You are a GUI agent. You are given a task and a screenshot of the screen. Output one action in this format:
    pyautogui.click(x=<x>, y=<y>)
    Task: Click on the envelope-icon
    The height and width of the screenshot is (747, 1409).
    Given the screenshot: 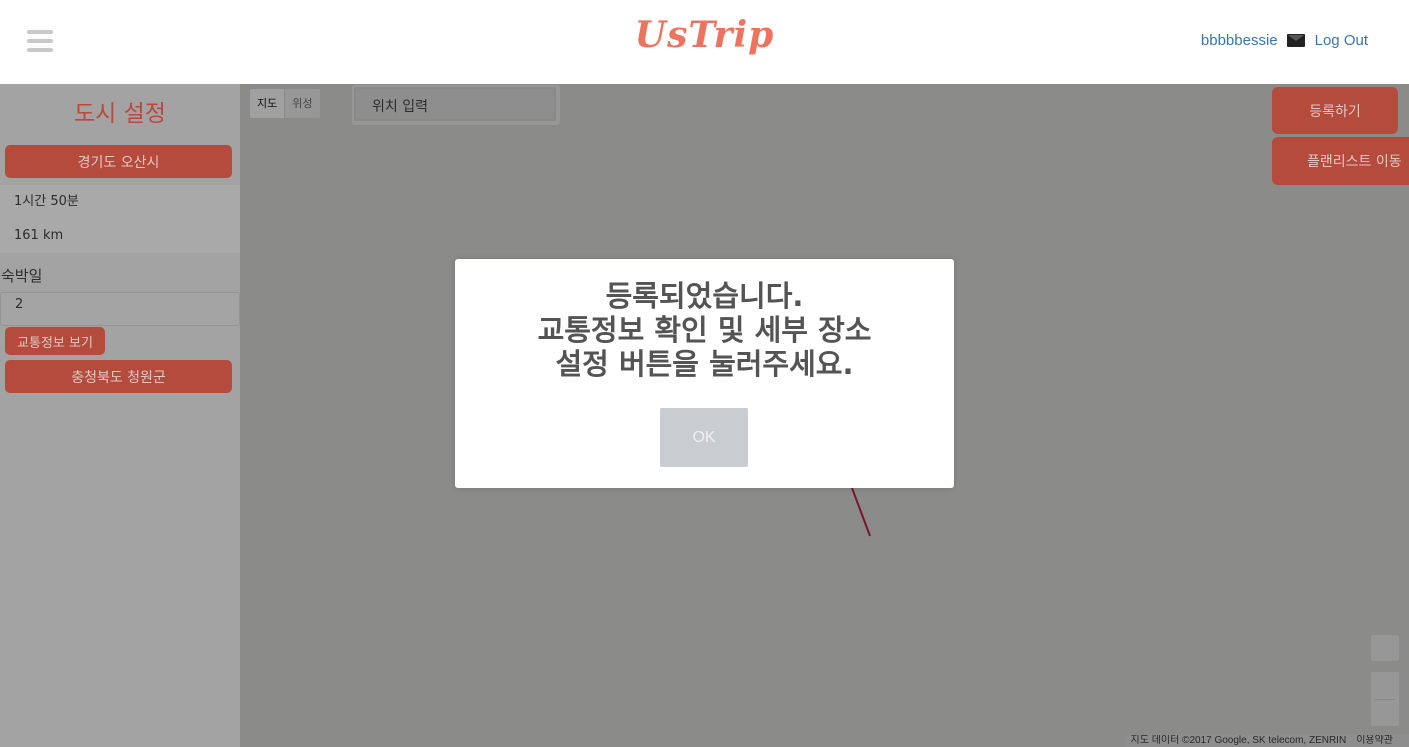 What is the action you would take?
    pyautogui.click(x=1295, y=40)
    